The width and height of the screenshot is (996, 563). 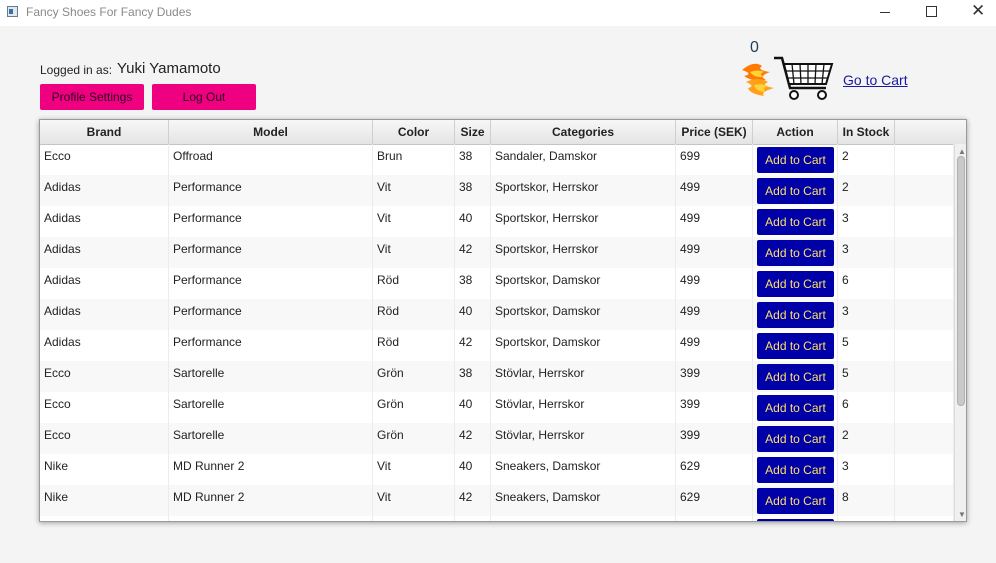 I want to click on logged-in-label: Logged in as:, so click(x=76, y=70).